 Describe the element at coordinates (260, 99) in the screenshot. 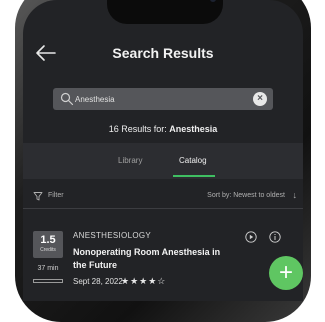

I see `clear-icon: ×` at that location.